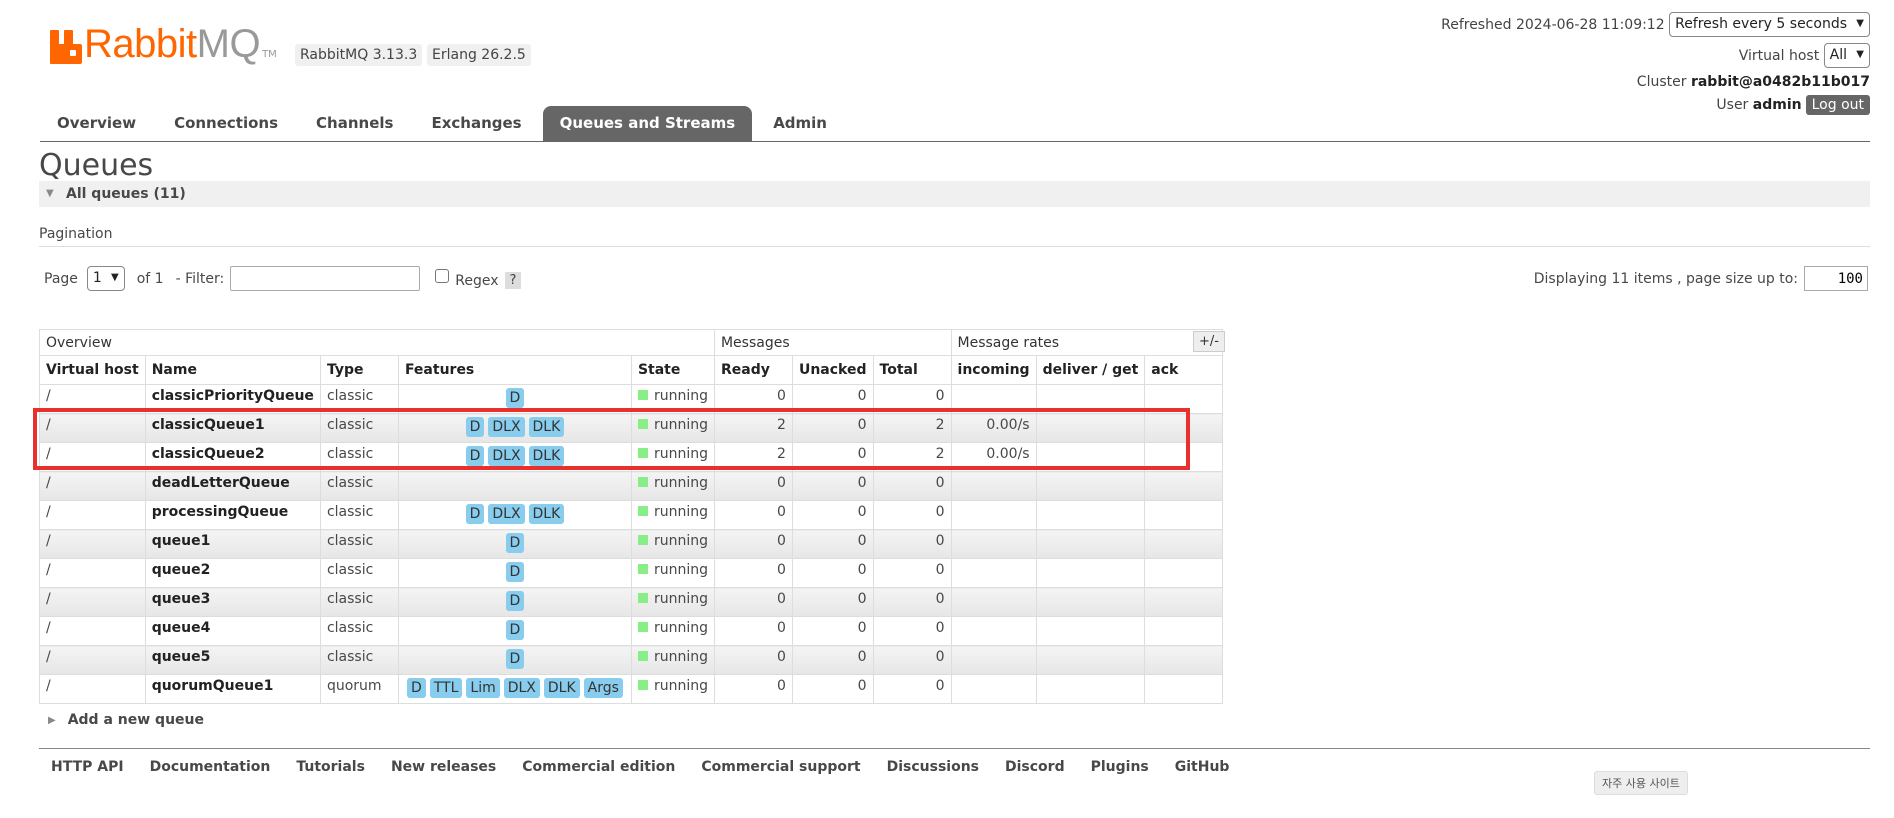  I want to click on queue-name-link: classicQueue2, so click(232, 457).